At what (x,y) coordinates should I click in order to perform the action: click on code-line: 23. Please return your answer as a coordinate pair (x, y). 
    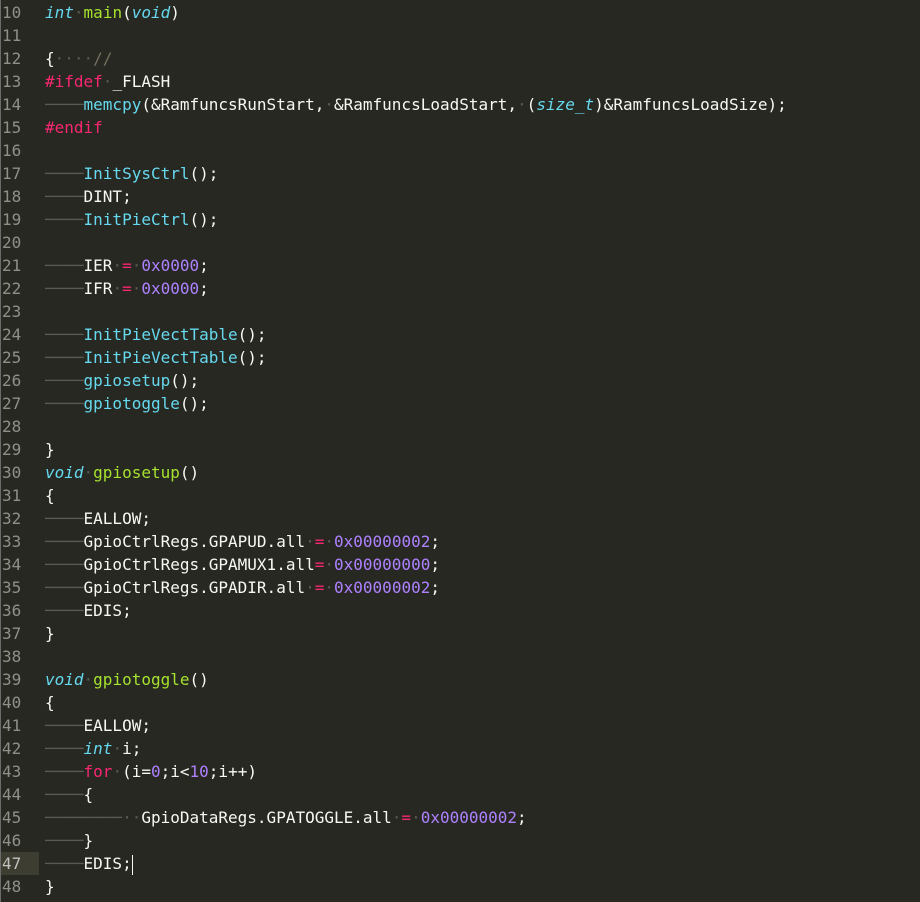
    Looking at the image, I should click on (460, 311).